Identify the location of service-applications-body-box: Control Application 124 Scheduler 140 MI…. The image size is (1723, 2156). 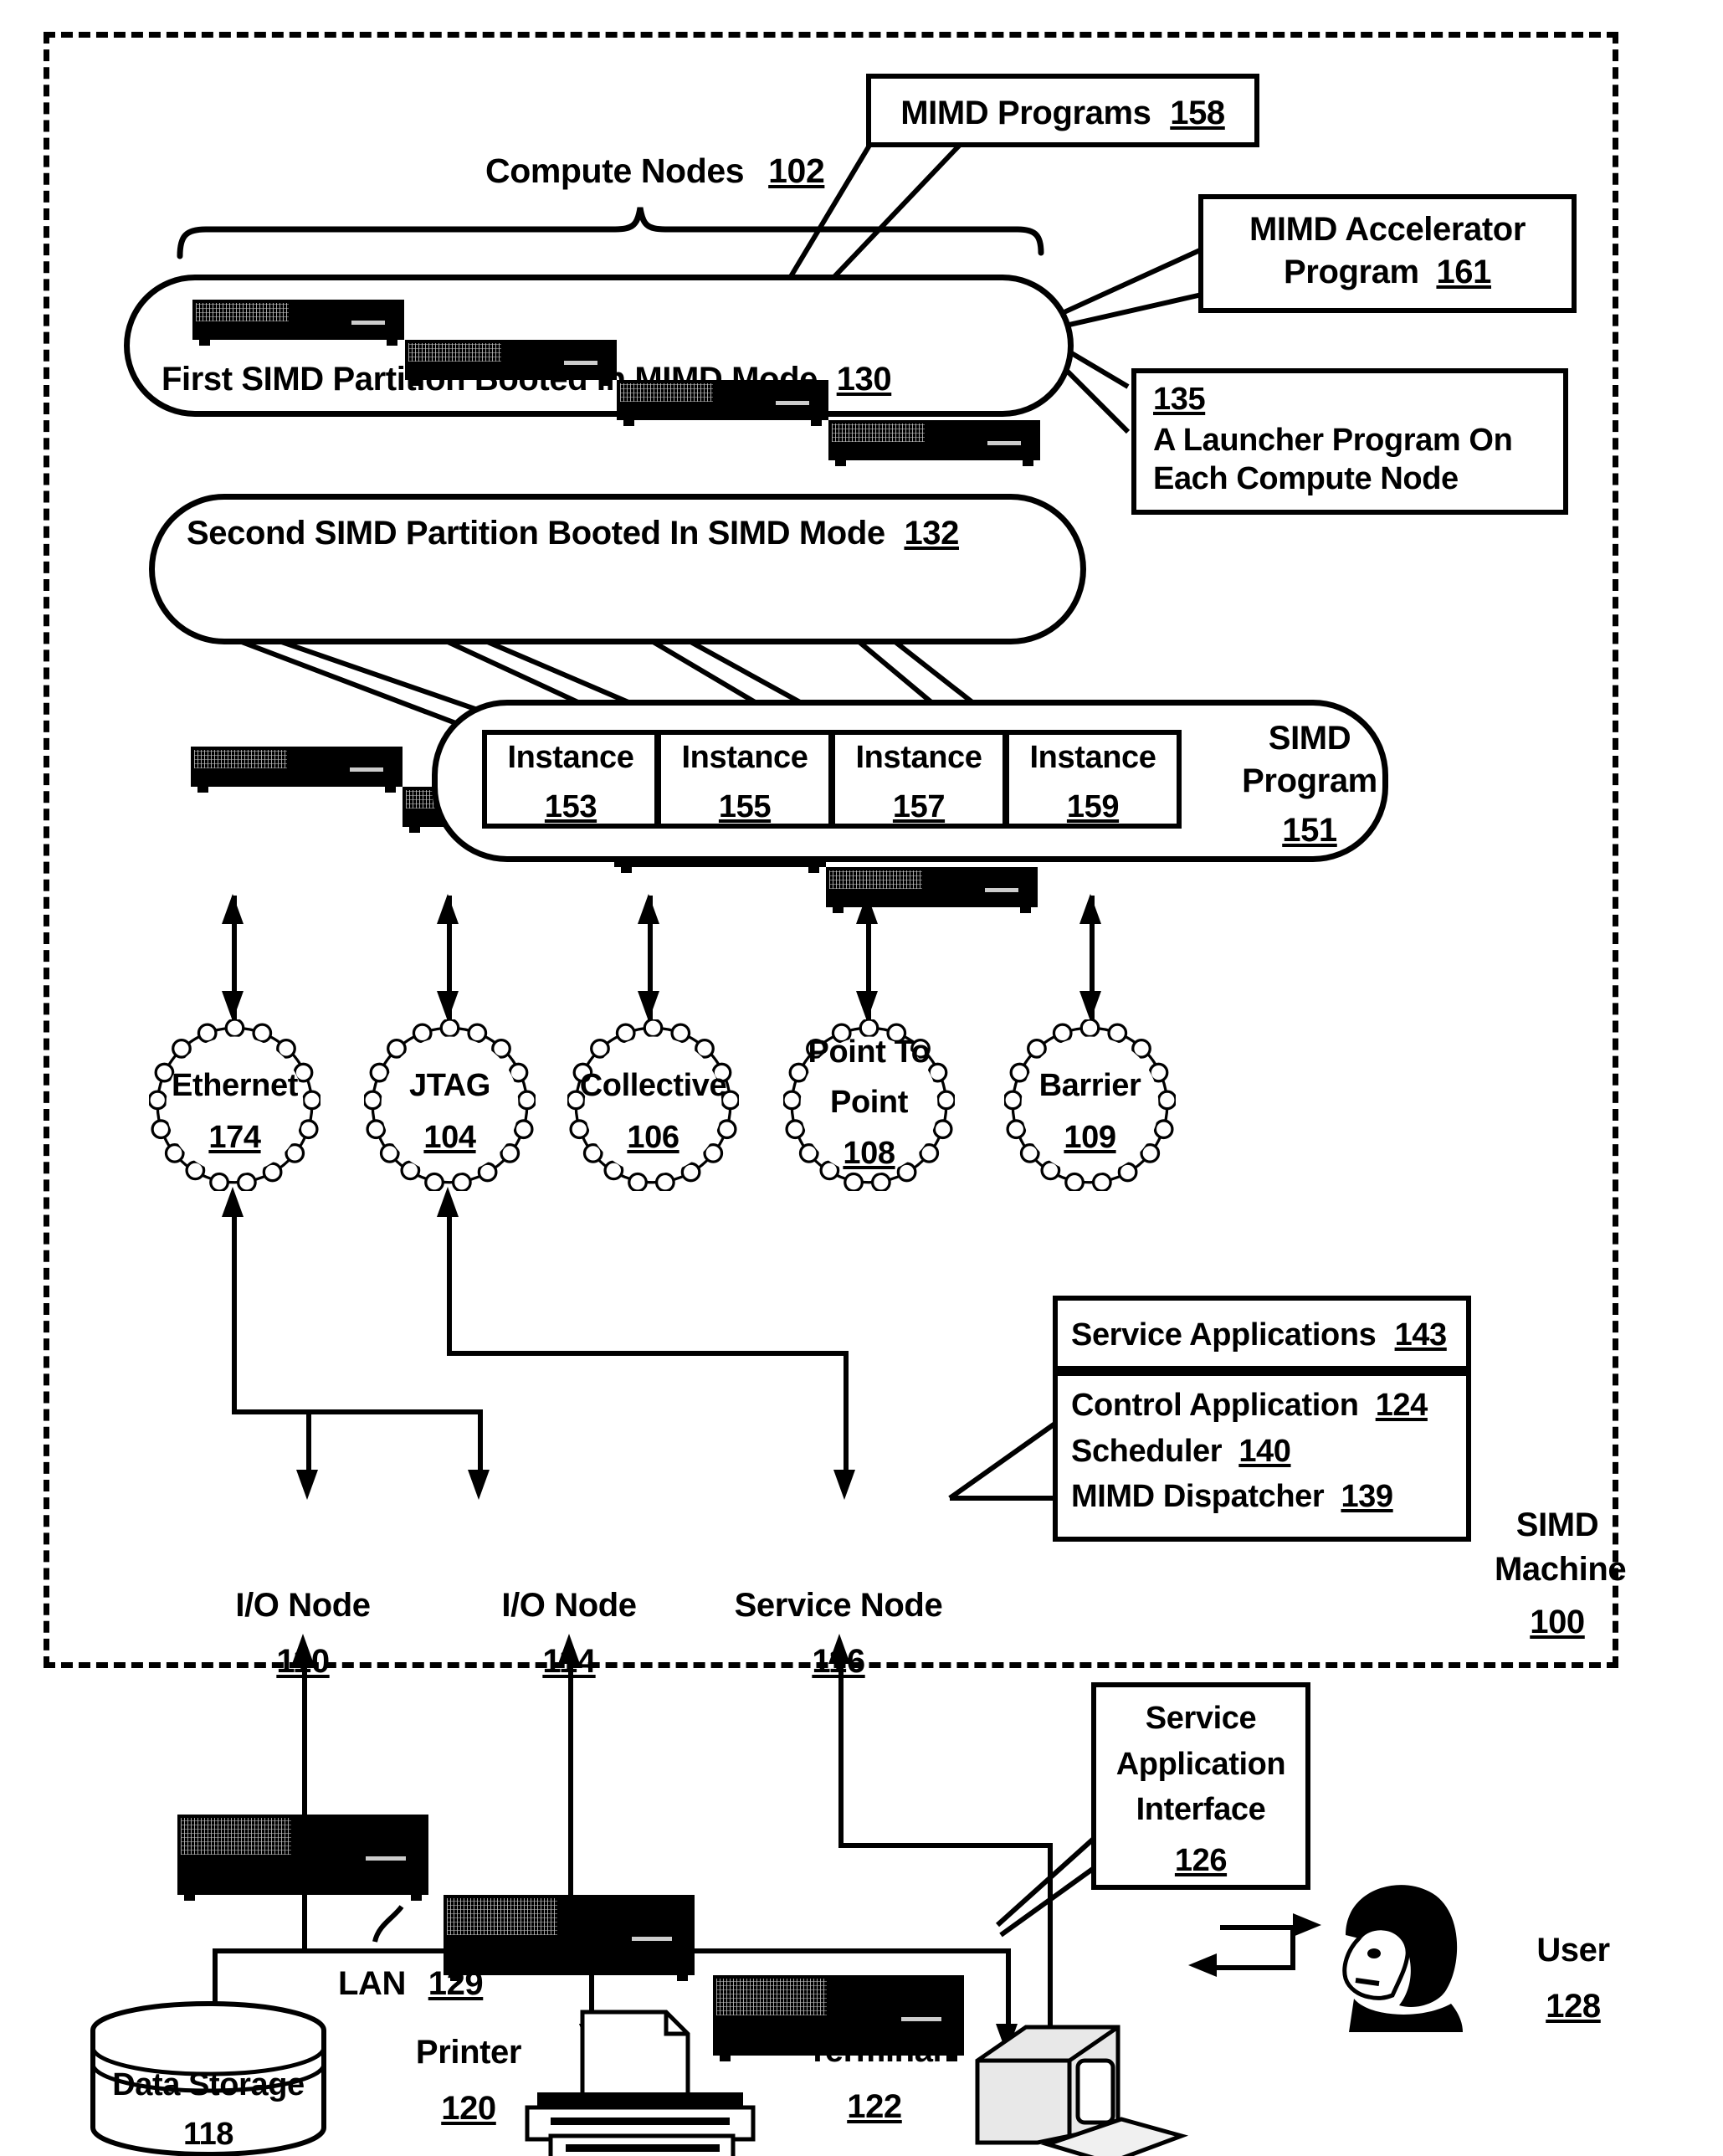
(1262, 1456).